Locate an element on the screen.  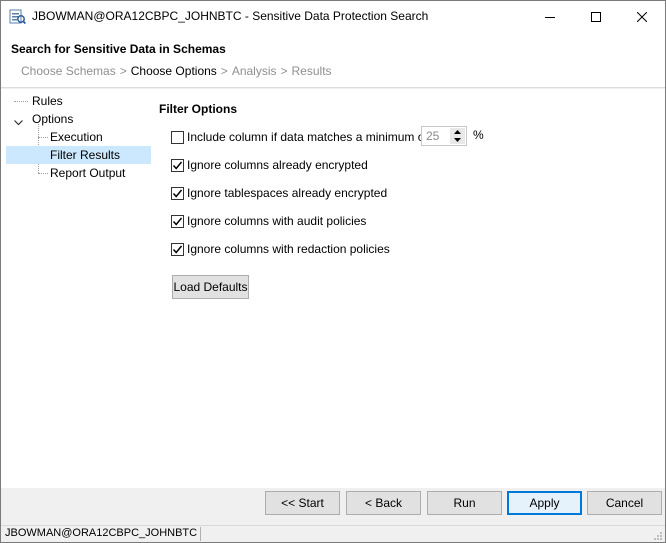
tree-item-label: Filter Results is located at coordinates (85, 155).